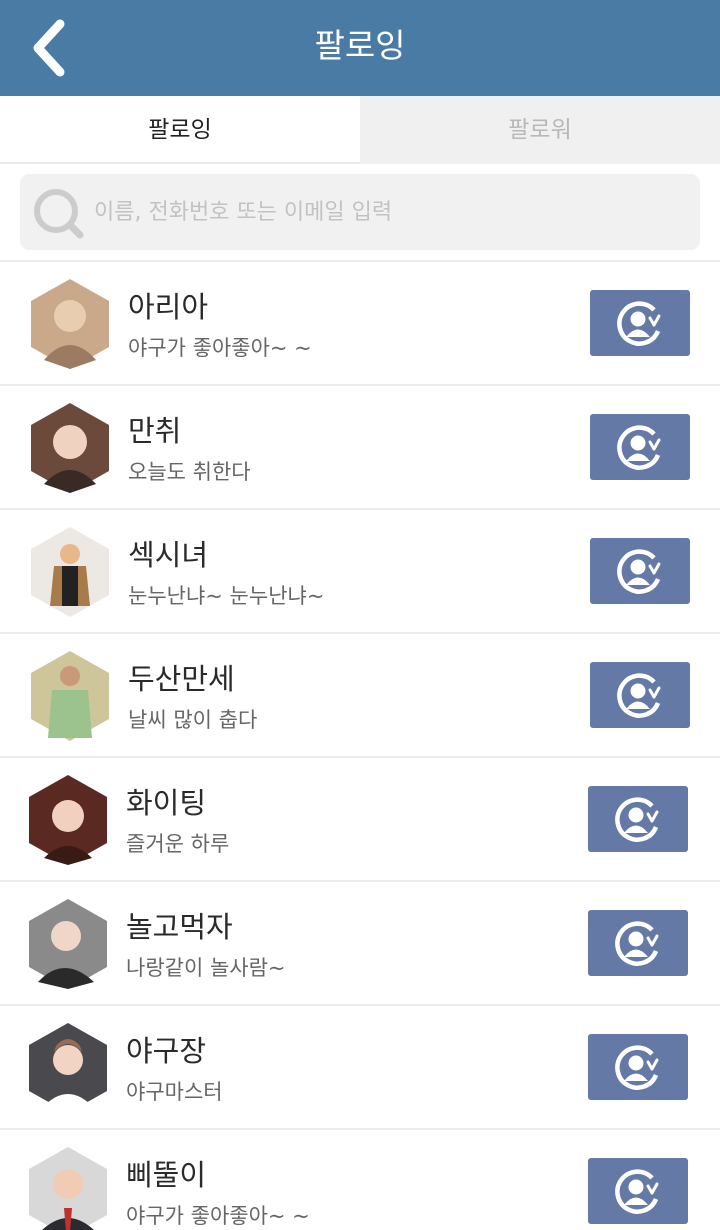 This screenshot has width=720, height=1230. What do you see at coordinates (180, 130) in the screenshot?
I see `tab-following: 팔로잉` at bounding box center [180, 130].